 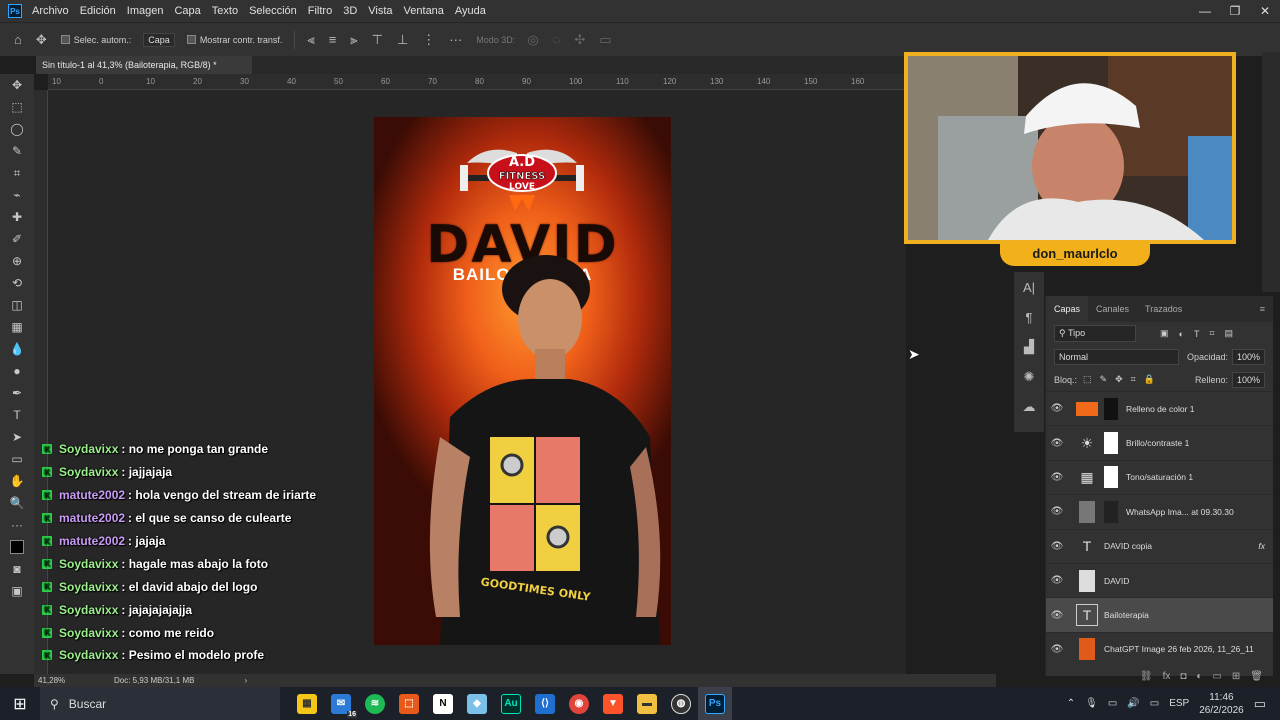 What do you see at coordinates (17, 107) in the screenshot?
I see `marquee-tool-icon: ⬚` at bounding box center [17, 107].